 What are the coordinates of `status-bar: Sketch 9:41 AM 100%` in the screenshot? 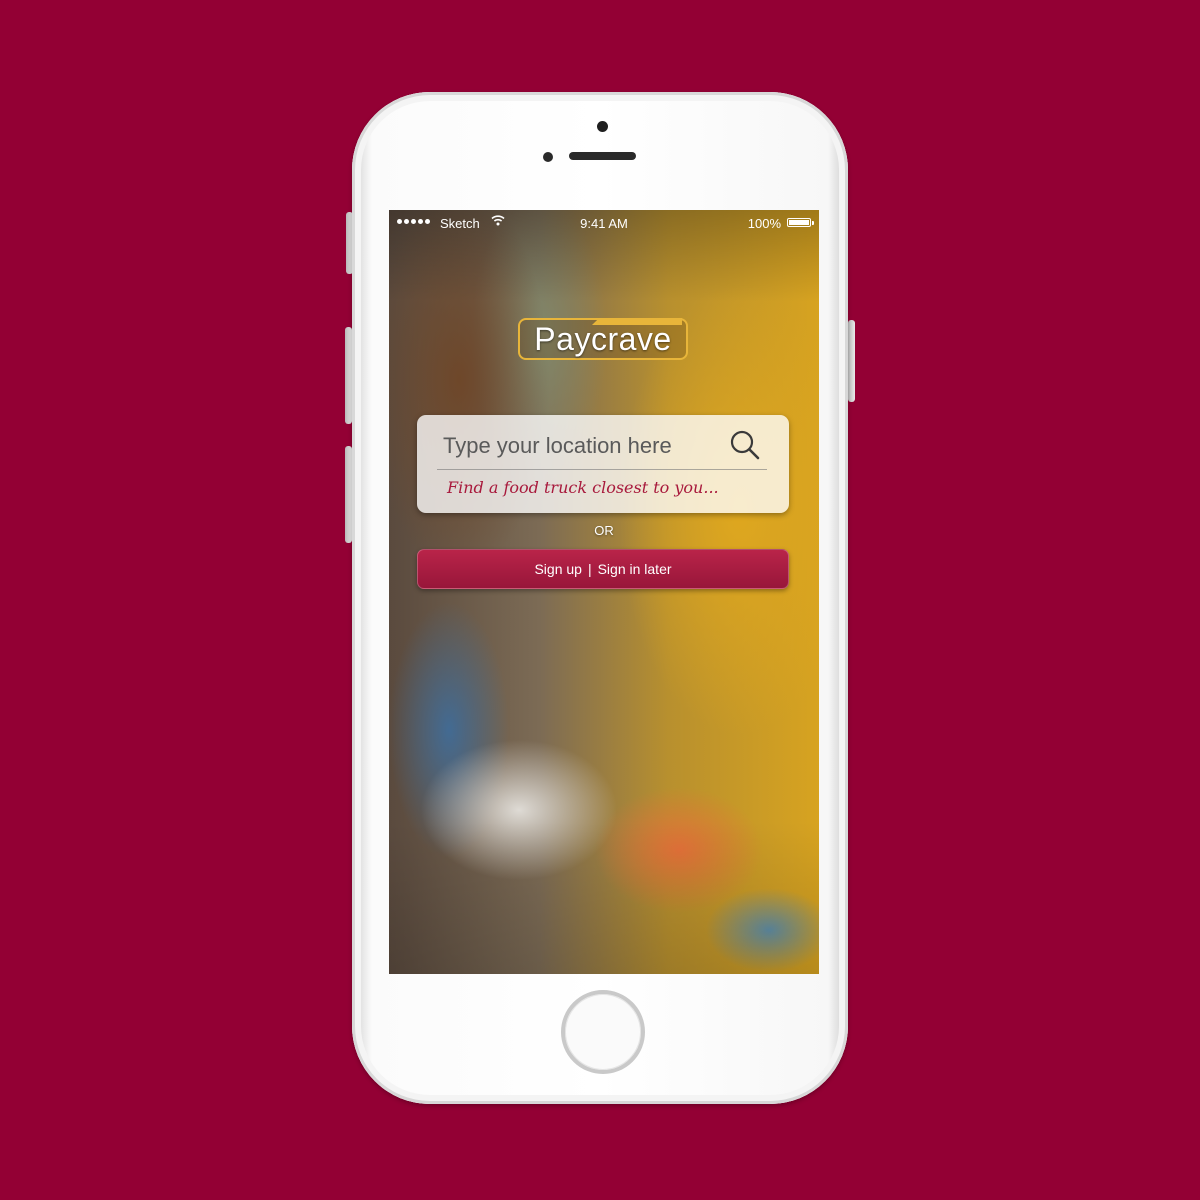 It's located at (604, 223).